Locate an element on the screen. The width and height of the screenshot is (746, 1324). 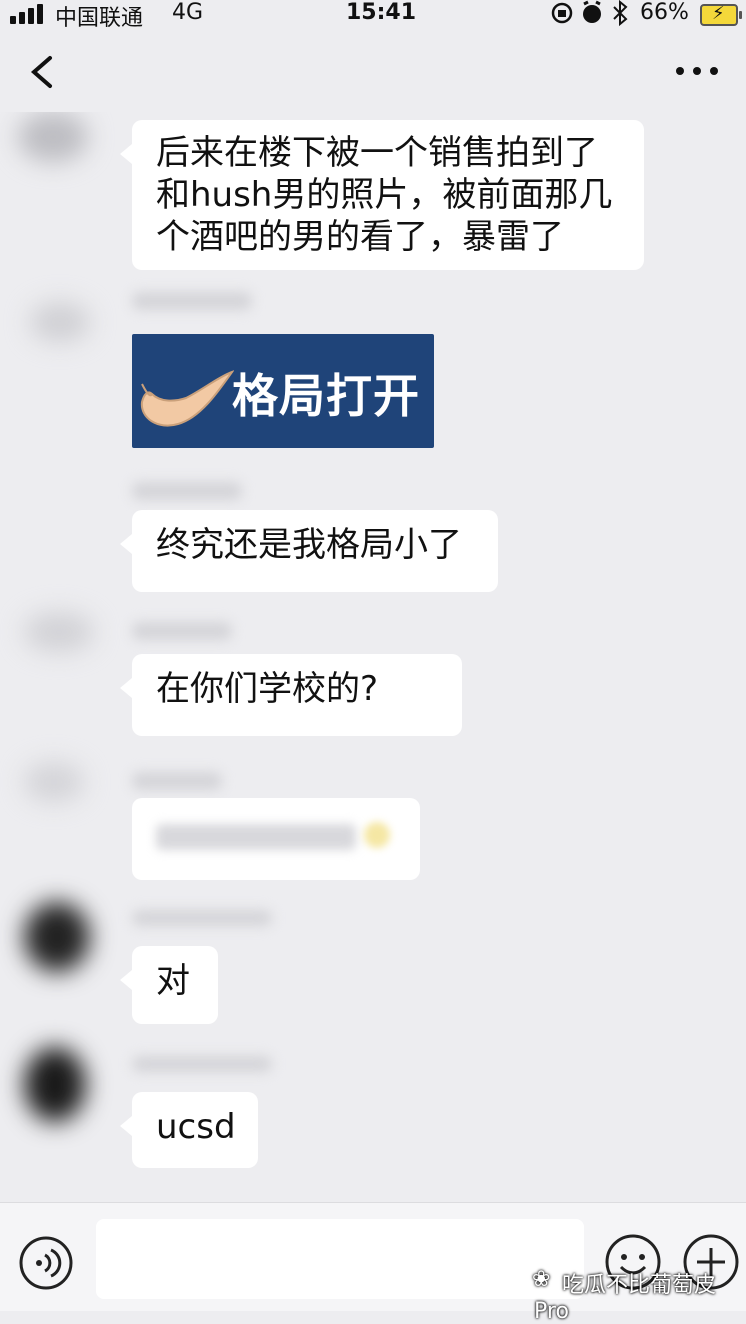
alarm-icon is located at coordinates (592, 11).